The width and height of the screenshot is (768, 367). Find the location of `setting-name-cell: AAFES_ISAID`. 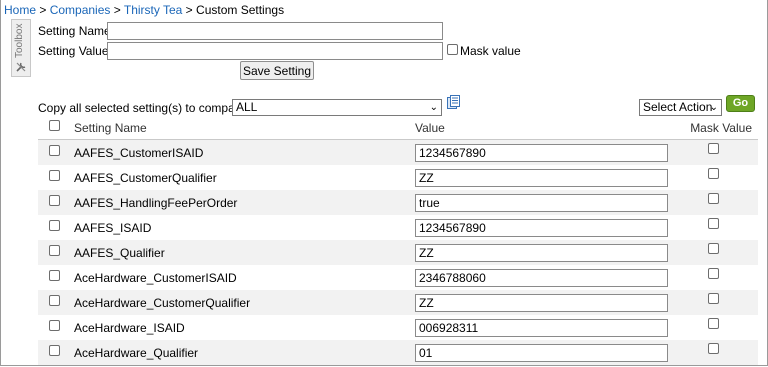

setting-name-cell: AAFES_ISAID is located at coordinates (244, 227).